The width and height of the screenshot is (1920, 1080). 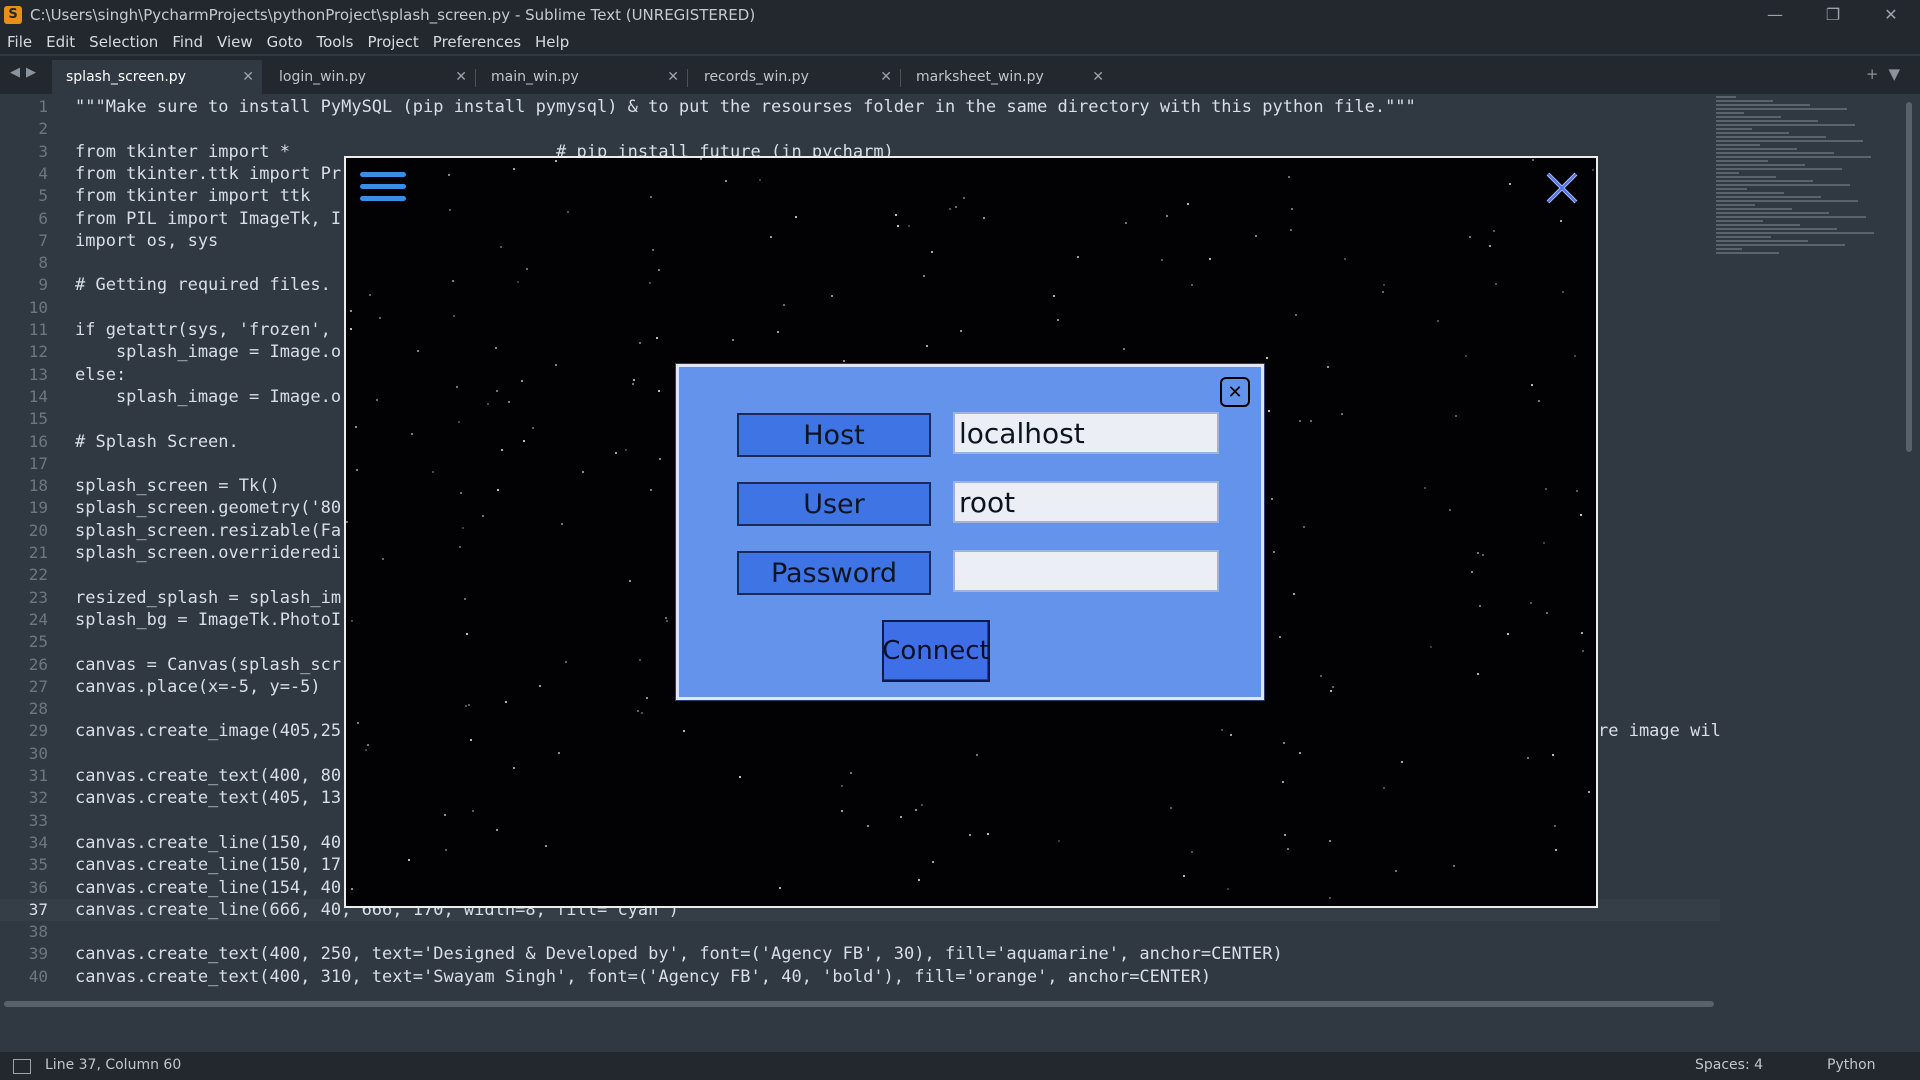 What do you see at coordinates (1086, 571) in the screenshot?
I see `password-input` at bounding box center [1086, 571].